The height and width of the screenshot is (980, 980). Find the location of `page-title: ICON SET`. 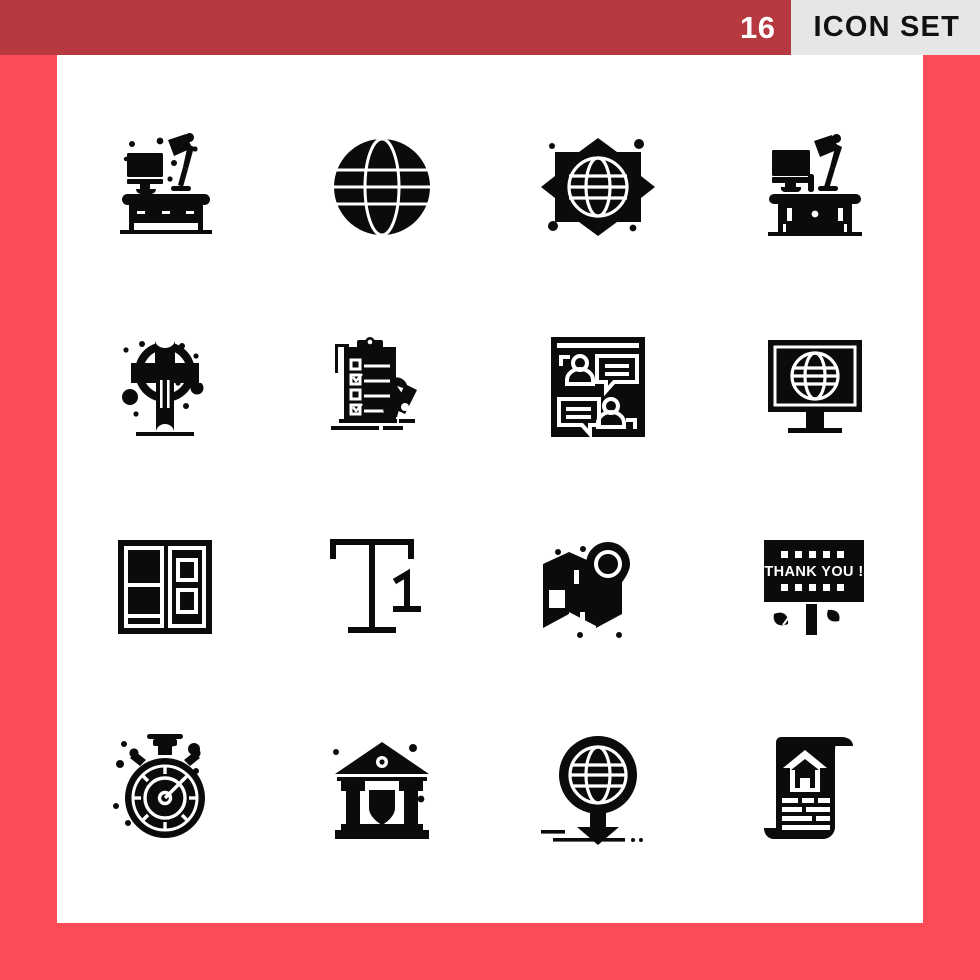

page-title: ICON SET is located at coordinates (885, 27).